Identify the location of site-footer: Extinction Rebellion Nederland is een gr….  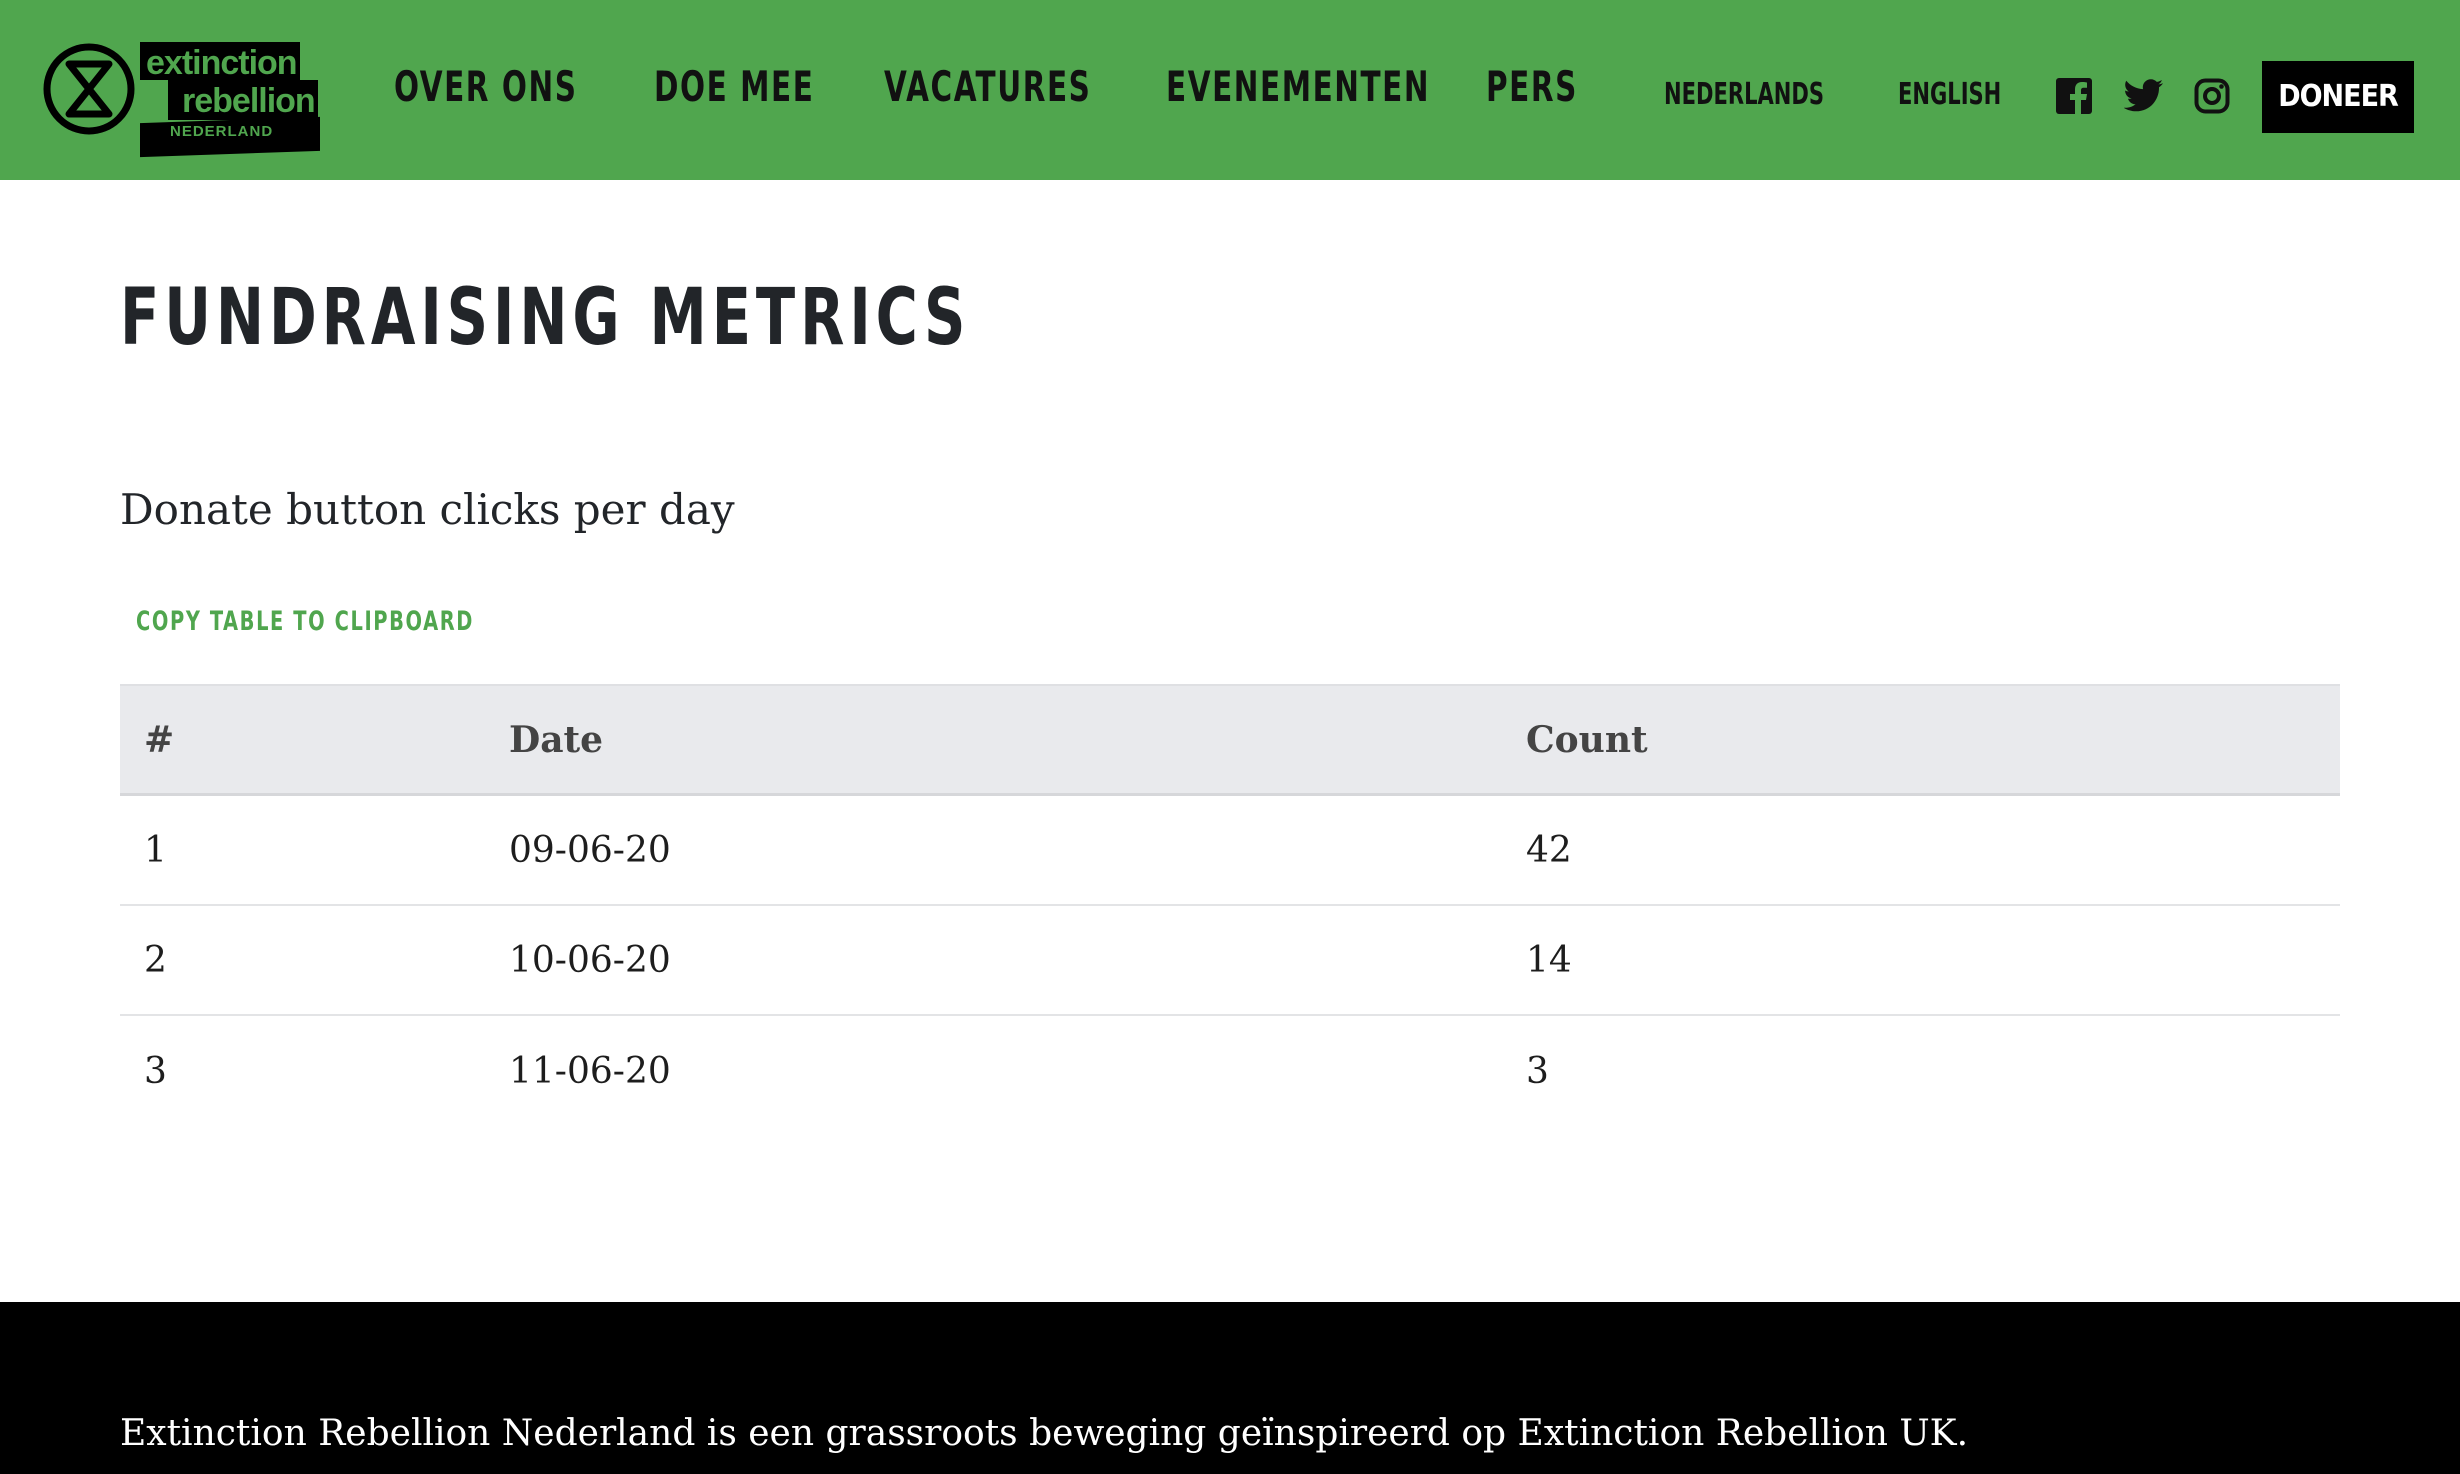
(1230, 1388).